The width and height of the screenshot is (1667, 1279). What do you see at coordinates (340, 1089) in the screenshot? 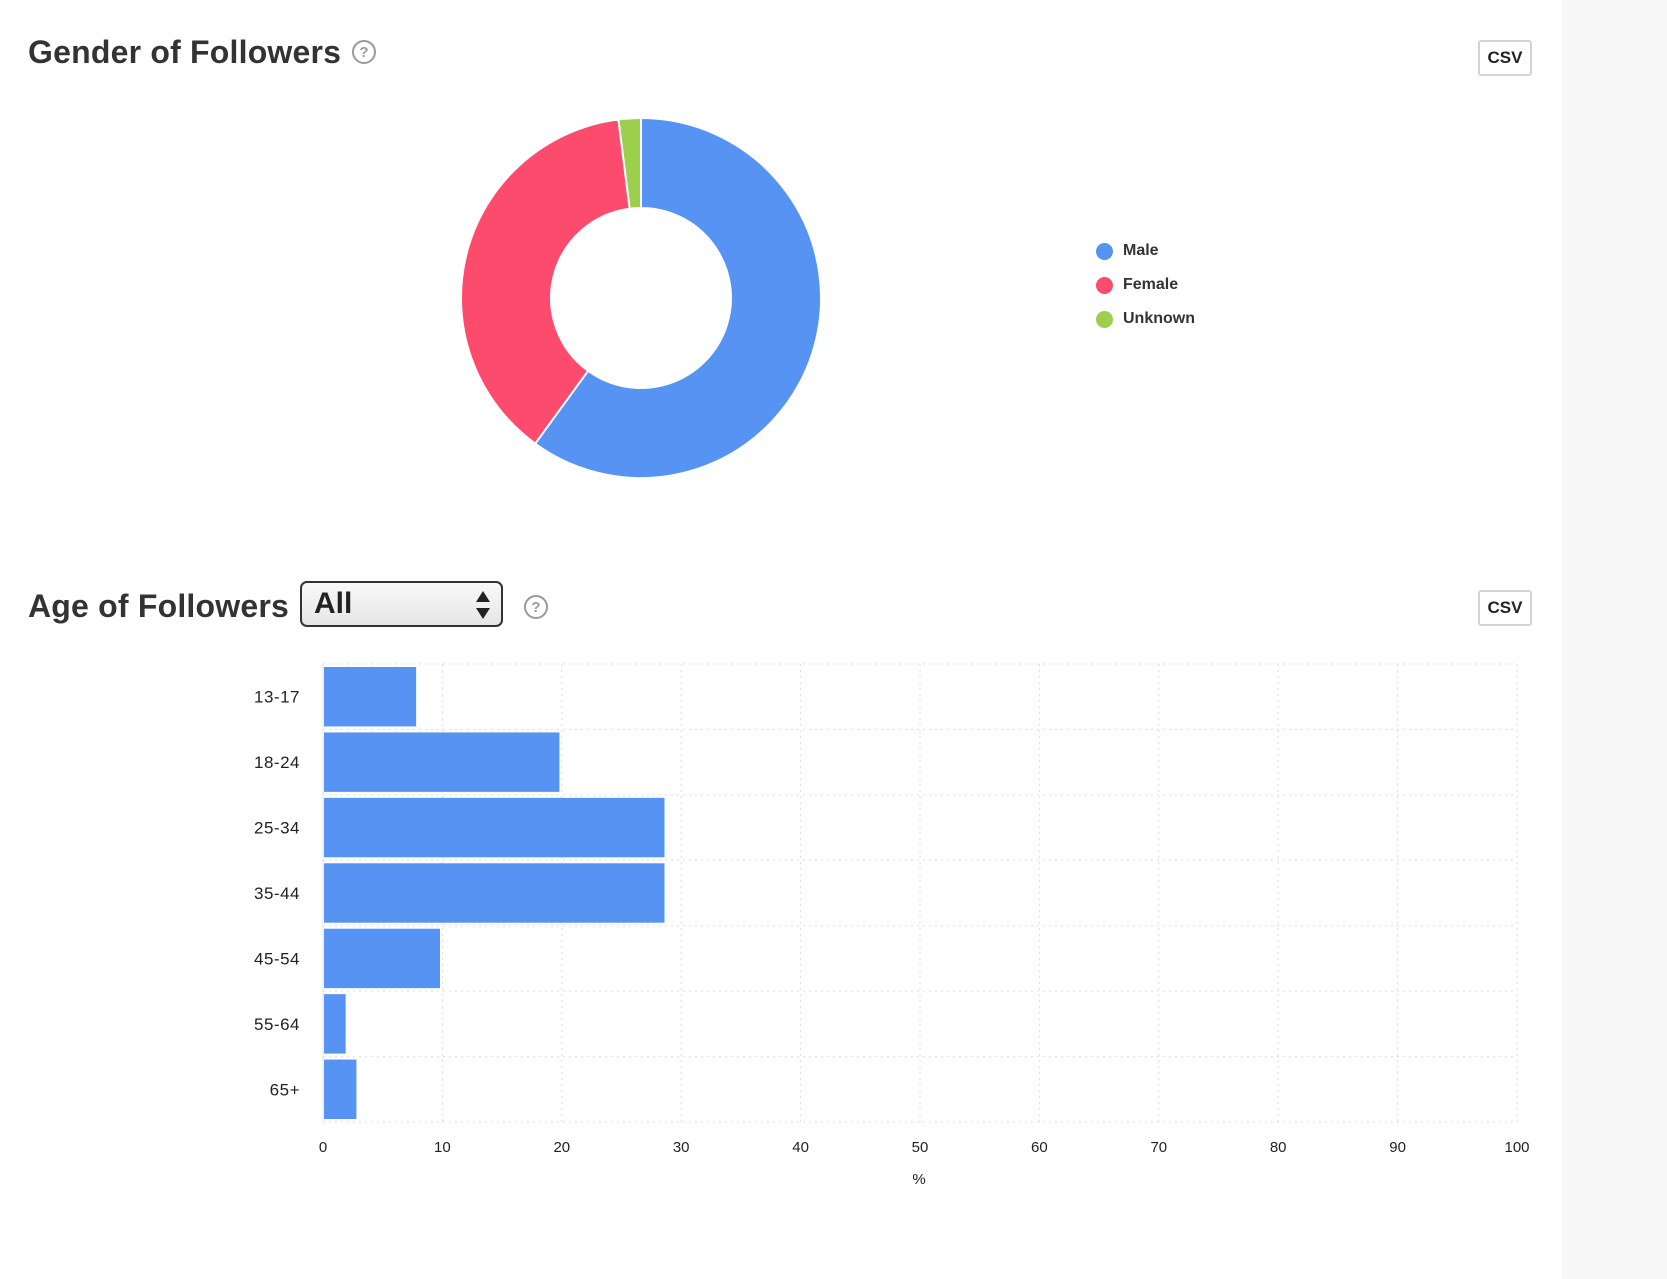
I see `bar-65+` at bounding box center [340, 1089].